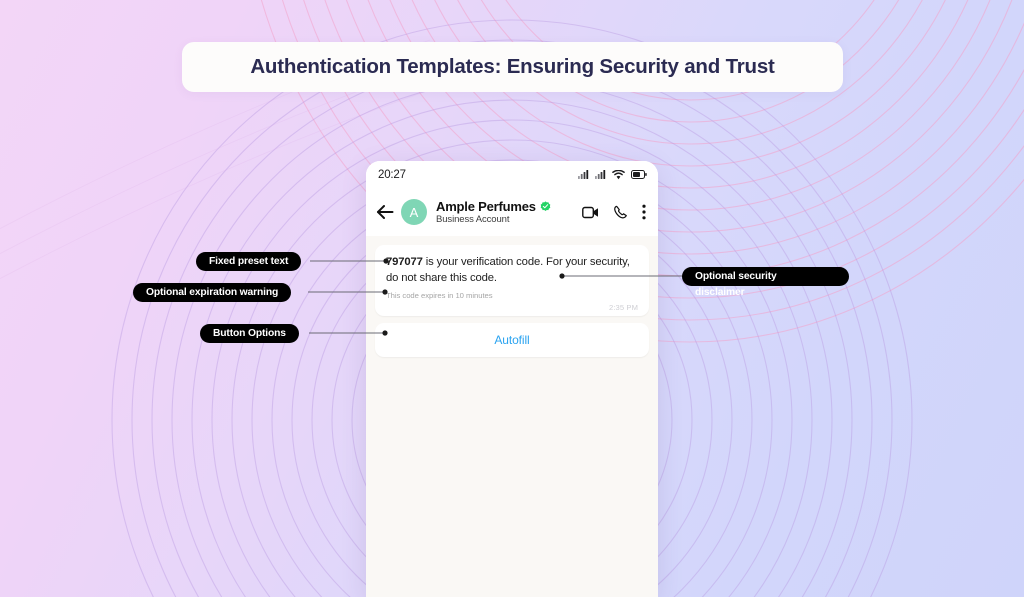  I want to click on annotation-label: Optional security, so click(736, 276).